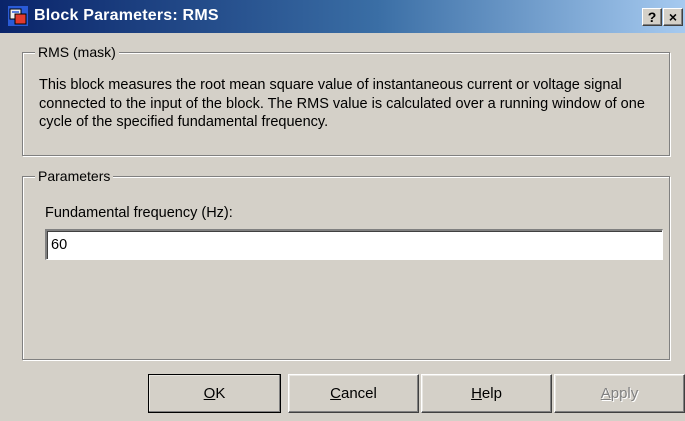  Describe the element at coordinates (358, 393) in the screenshot. I see `cancel-label-rest: ancel` at that location.